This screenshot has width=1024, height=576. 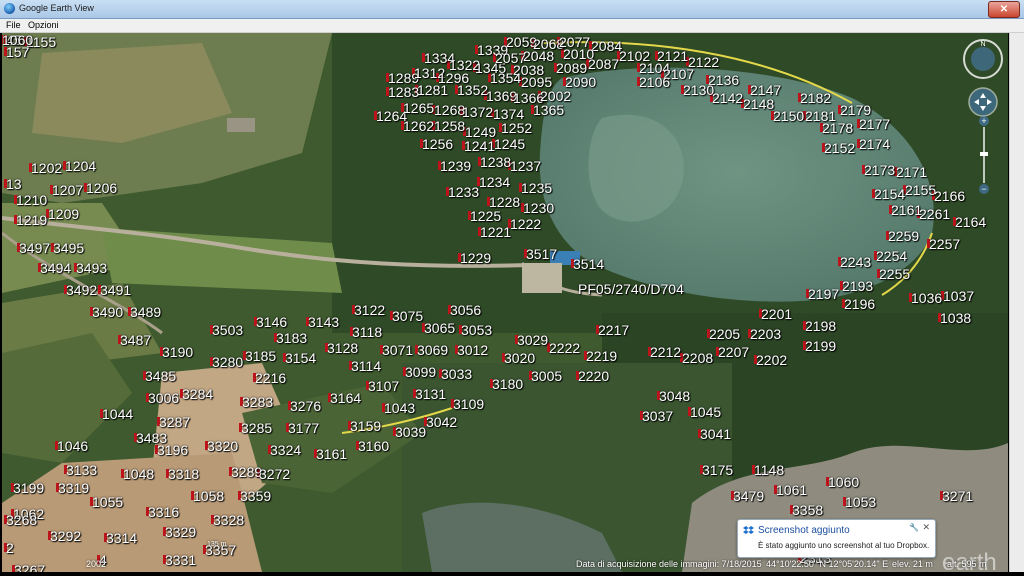 What do you see at coordinates (270, 378) in the screenshot?
I see `placemark-label: 2216` at bounding box center [270, 378].